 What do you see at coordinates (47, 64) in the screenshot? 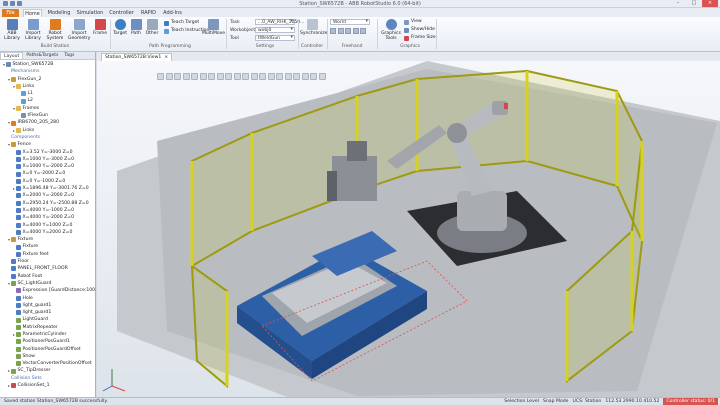
I see `tree-node: ▾ Station_SW6572B` at bounding box center [47, 64].